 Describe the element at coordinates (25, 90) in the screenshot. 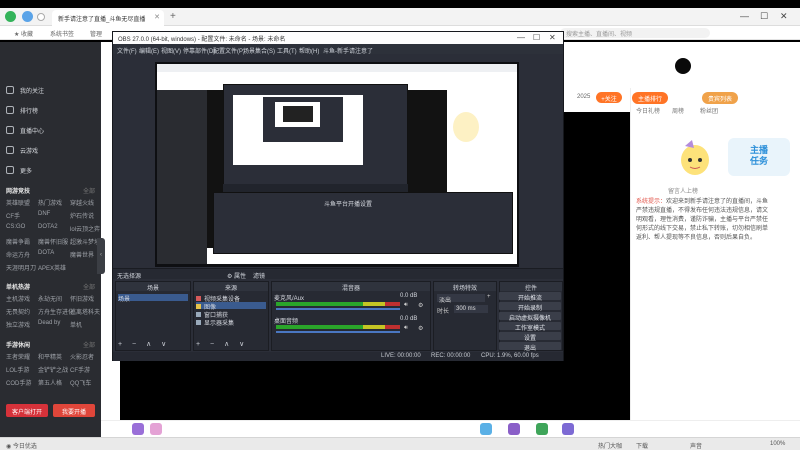

I see `sidebar-item-follow: 我的关注` at that location.